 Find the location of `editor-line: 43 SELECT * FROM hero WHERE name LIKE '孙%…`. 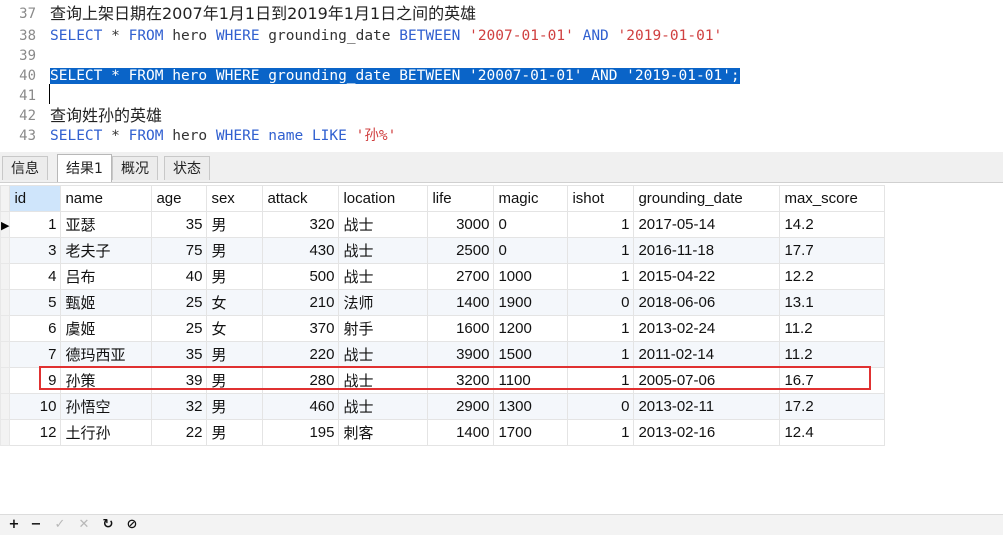

editor-line: 43 SELECT * FROM hero WHERE name LIKE '孙%… is located at coordinates (501, 136).